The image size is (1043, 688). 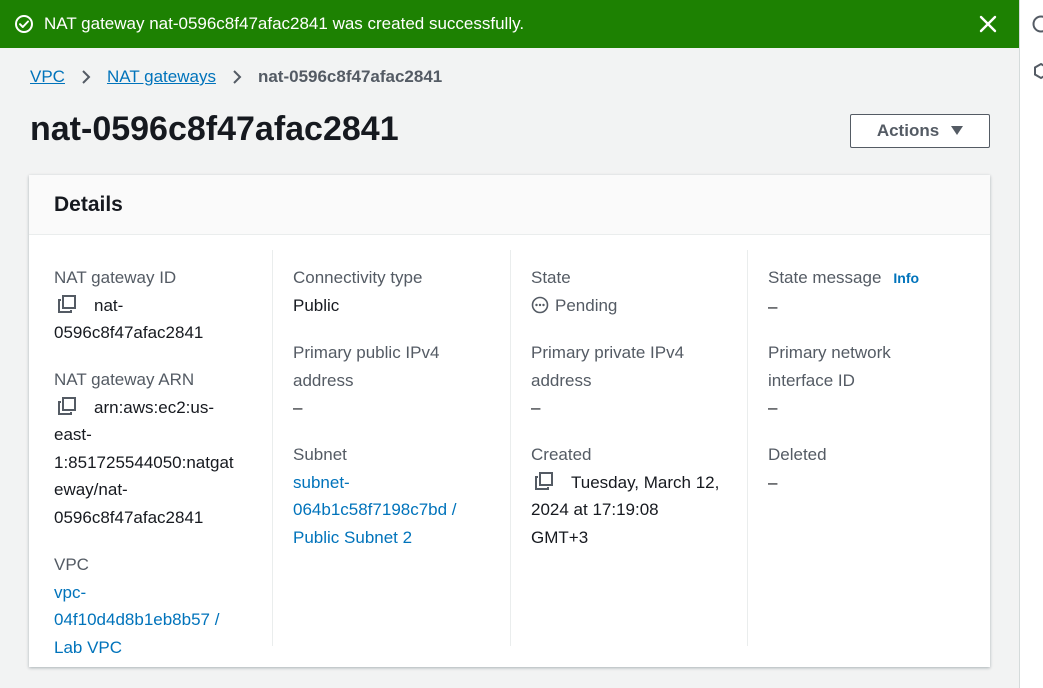 What do you see at coordinates (829, 352) in the screenshot?
I see `field-label: Primary network` at bounding box center [829, 352].